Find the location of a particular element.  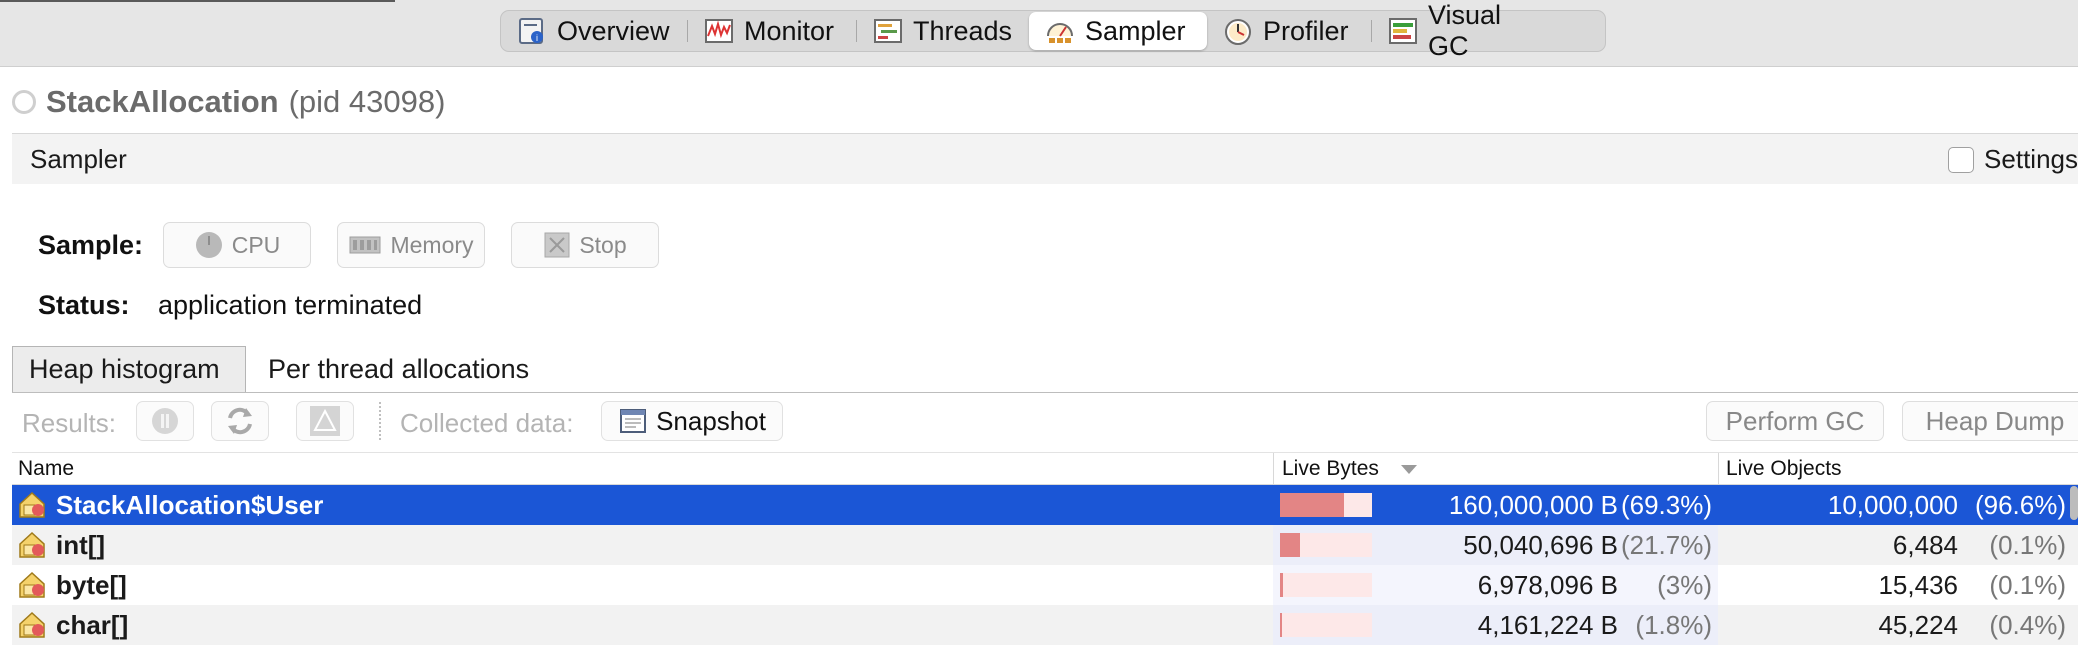

application-title: StackAllocation (pid 43098) is located at coordinates (228, 102).